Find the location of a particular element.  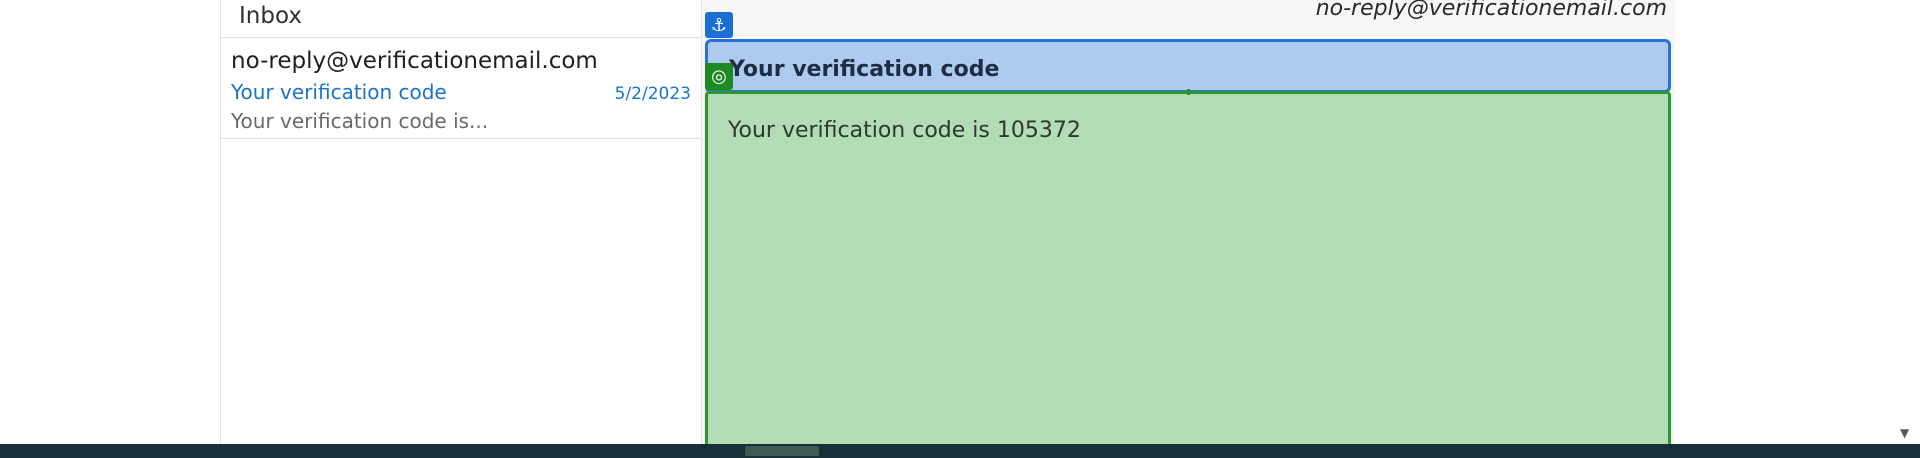

reader-subject-box: Your verification code is located at coordinates (1188, 66).